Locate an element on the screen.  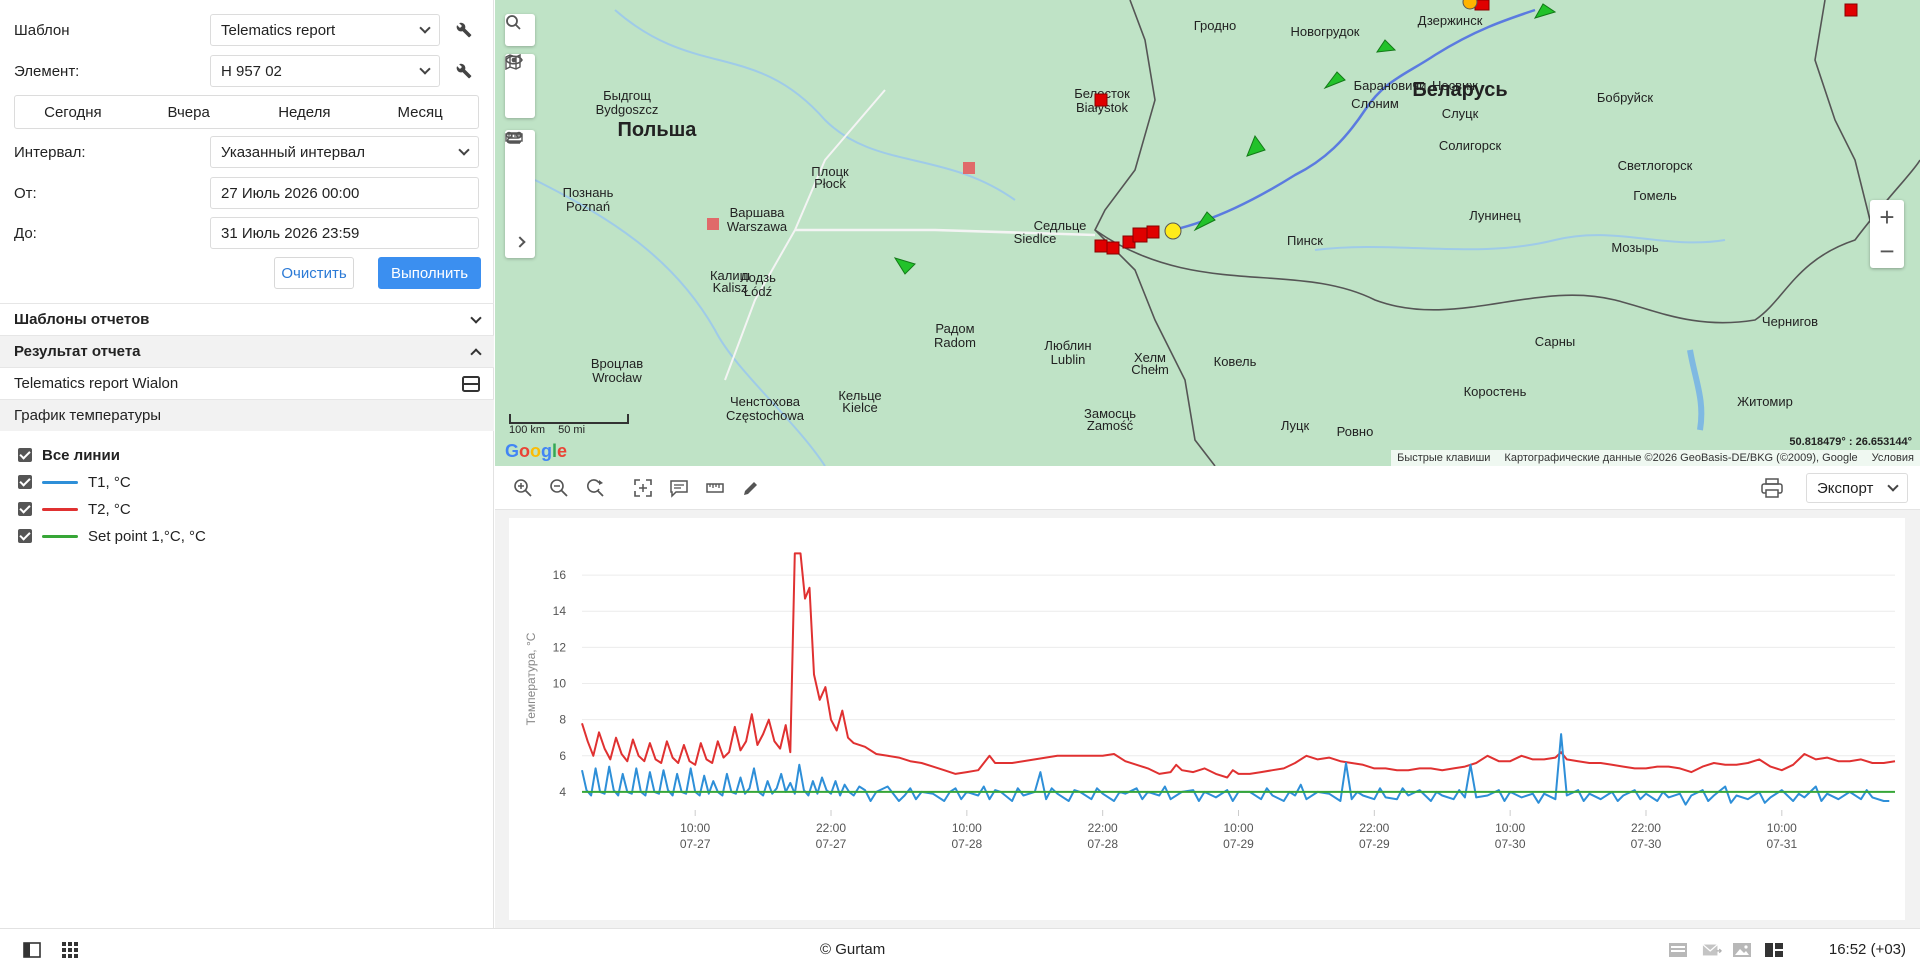
messages-button is located at coordinates (1712, 950).